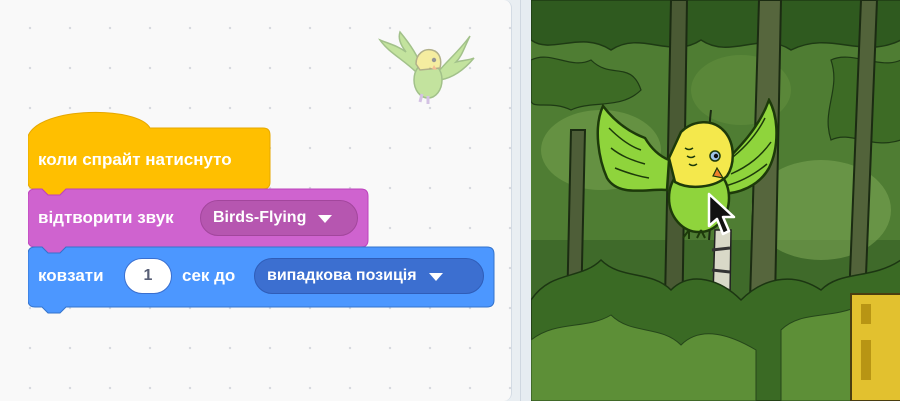 The width and height of the screenshot is (900, 401). What do you see at coordinates (426, 67) in the screenshot?
I see `sprite-watermark-icon` at bounding box center [426, 67].